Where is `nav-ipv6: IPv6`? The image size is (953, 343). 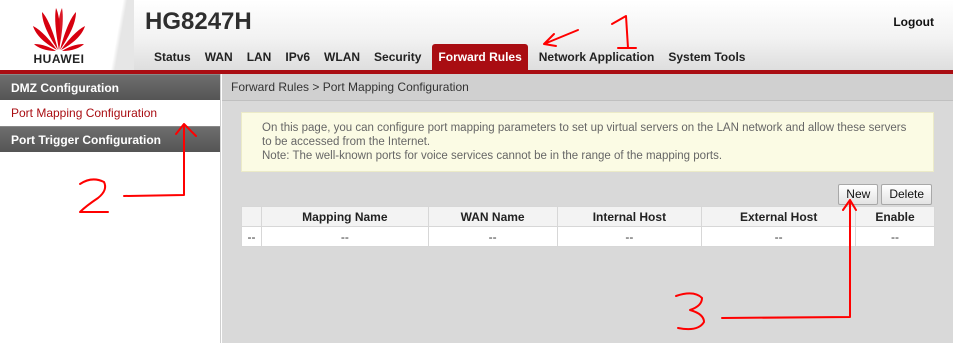
nav-ipv6: IPv6 is located at coordinates (297, 57).